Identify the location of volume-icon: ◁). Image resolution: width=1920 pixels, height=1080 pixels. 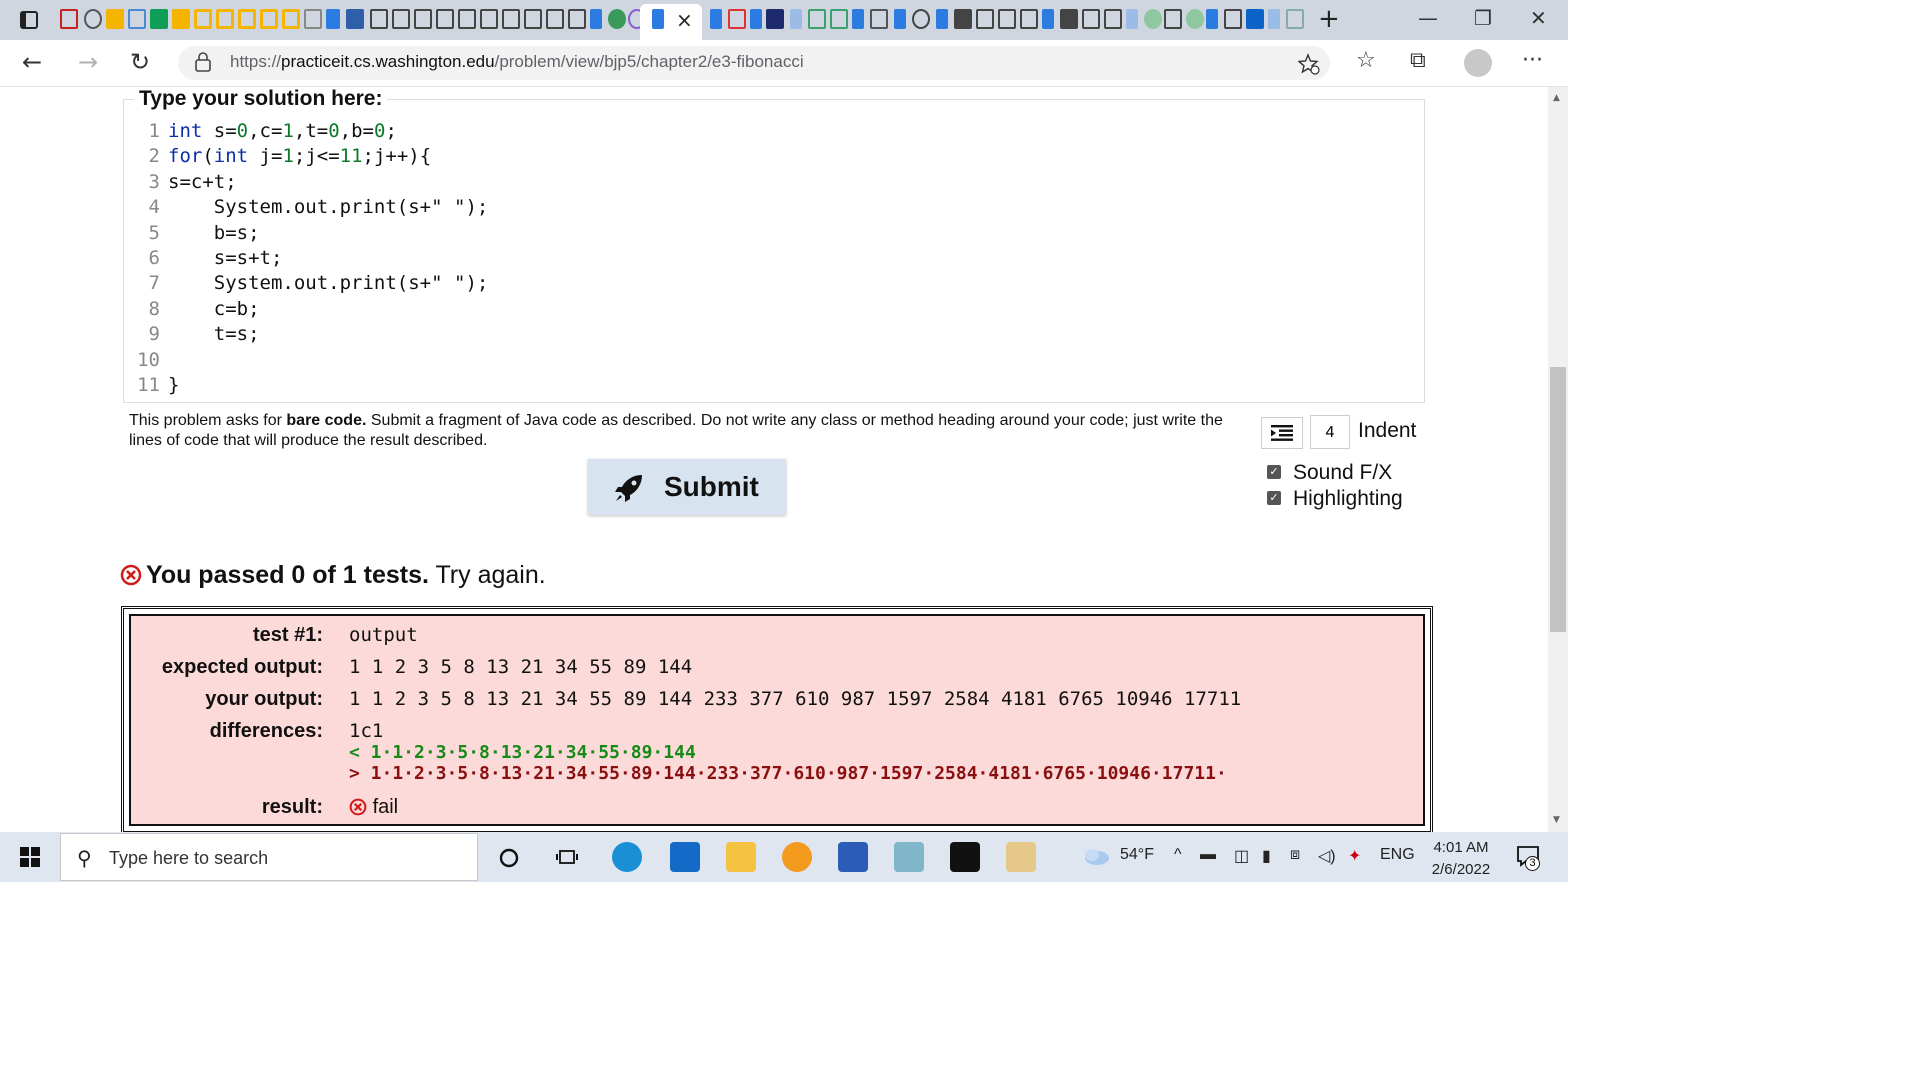
(1327, 856).